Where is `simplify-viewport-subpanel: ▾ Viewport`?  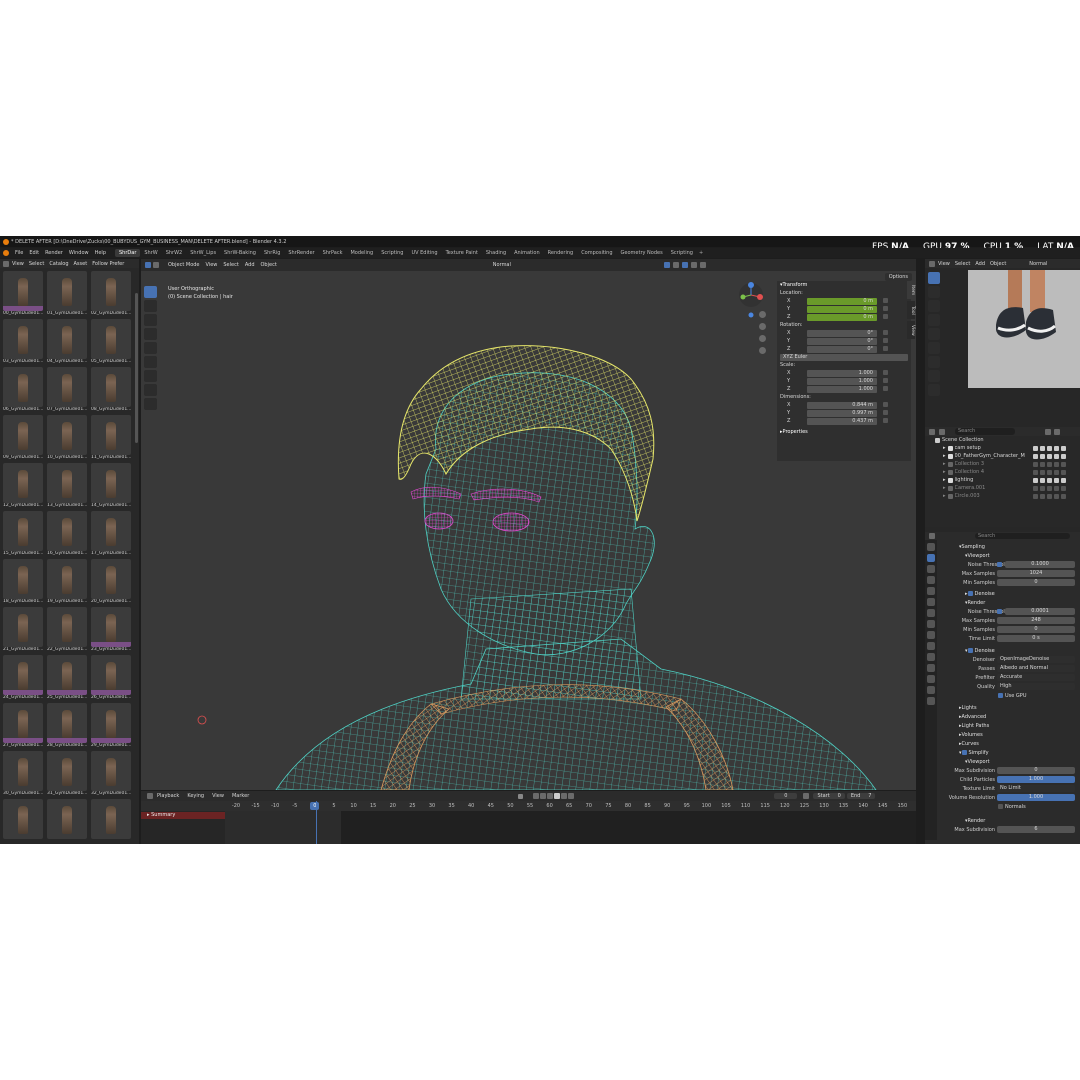
simplify-viewport-subpanel: ▾ Viewport is located at coordinates (1008, 761).